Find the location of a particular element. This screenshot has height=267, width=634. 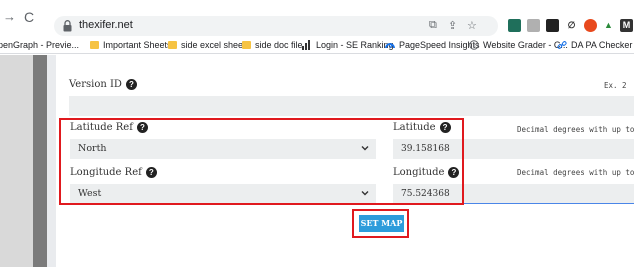

latitude-hint: Decimal degrees with up to is located at coordinates (575, 129).